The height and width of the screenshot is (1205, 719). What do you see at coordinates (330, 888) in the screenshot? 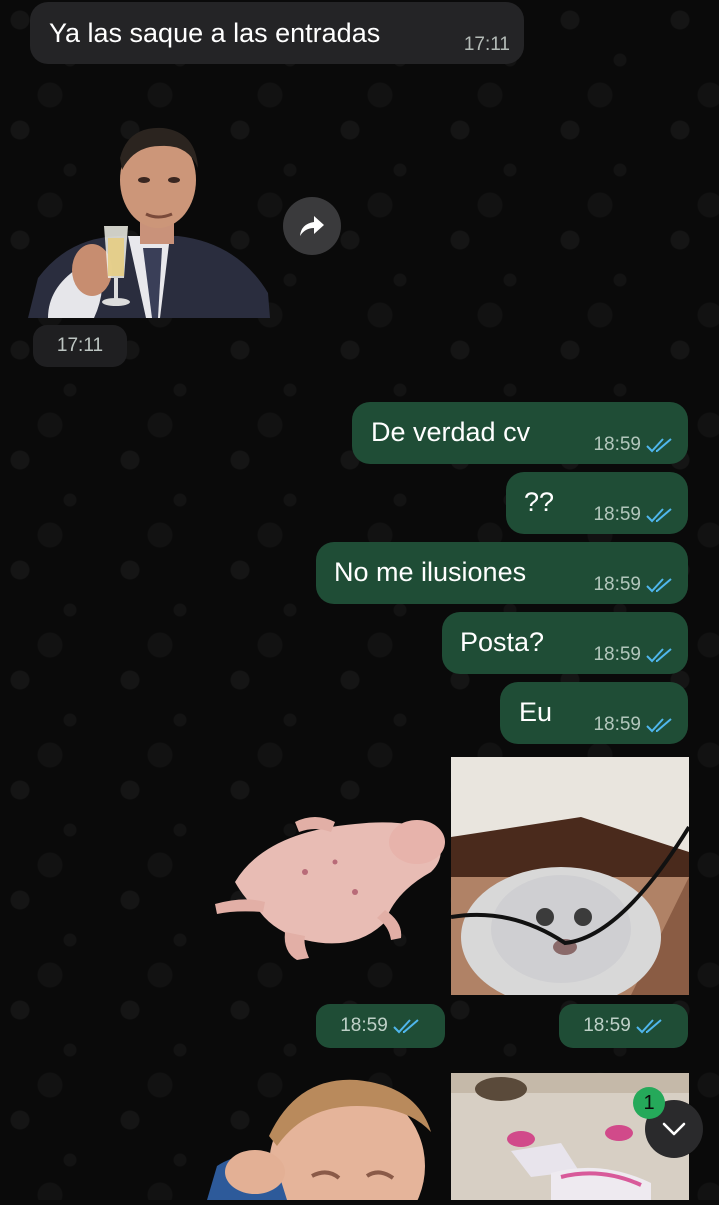
I see `hairless-animal-image` at bounding box center [330, 888].